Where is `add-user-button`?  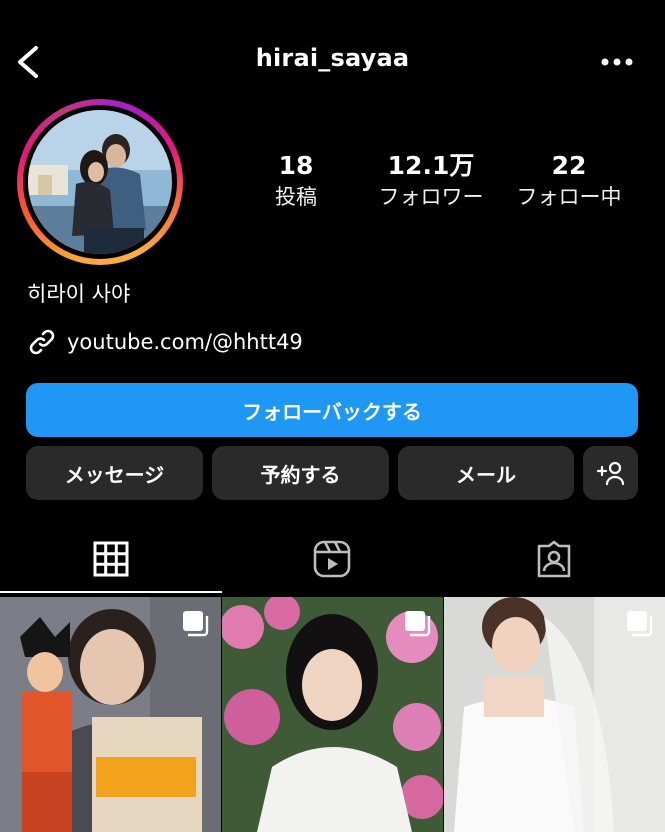 add-user-button is located at coordinates (610, 473).